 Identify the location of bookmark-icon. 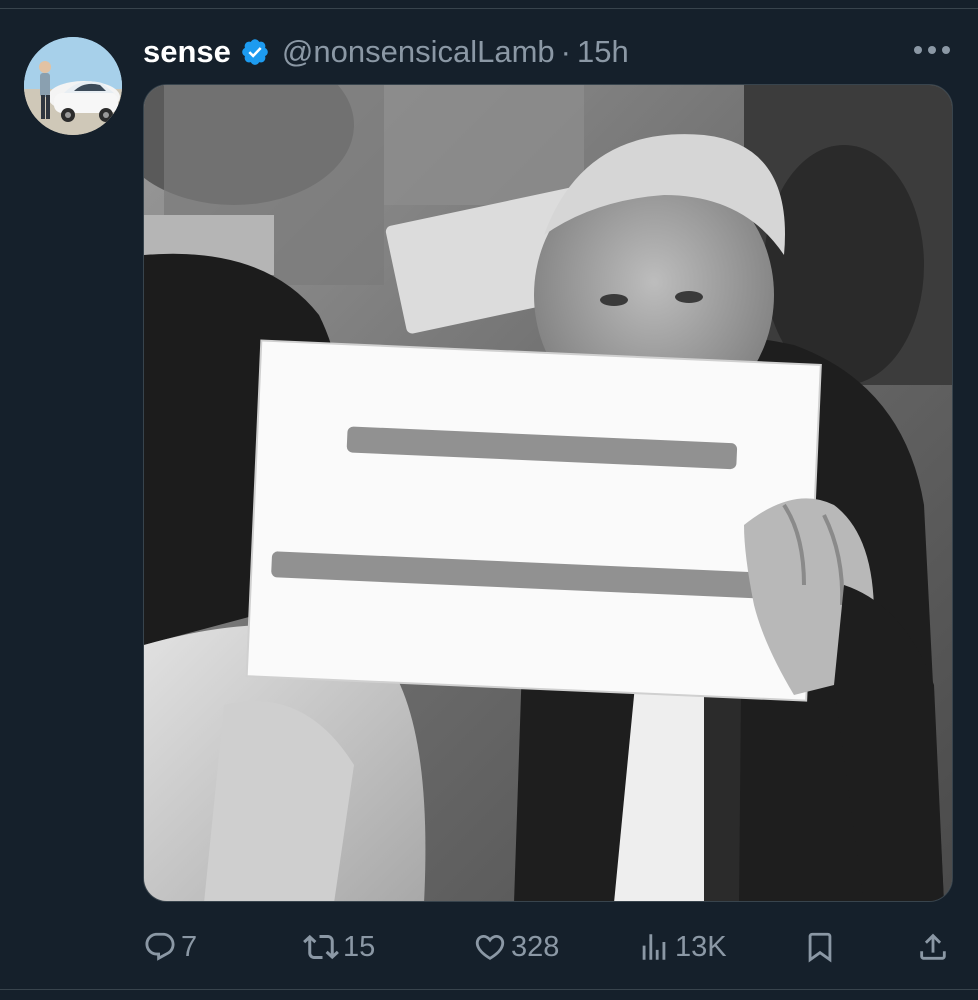
(820, 947).